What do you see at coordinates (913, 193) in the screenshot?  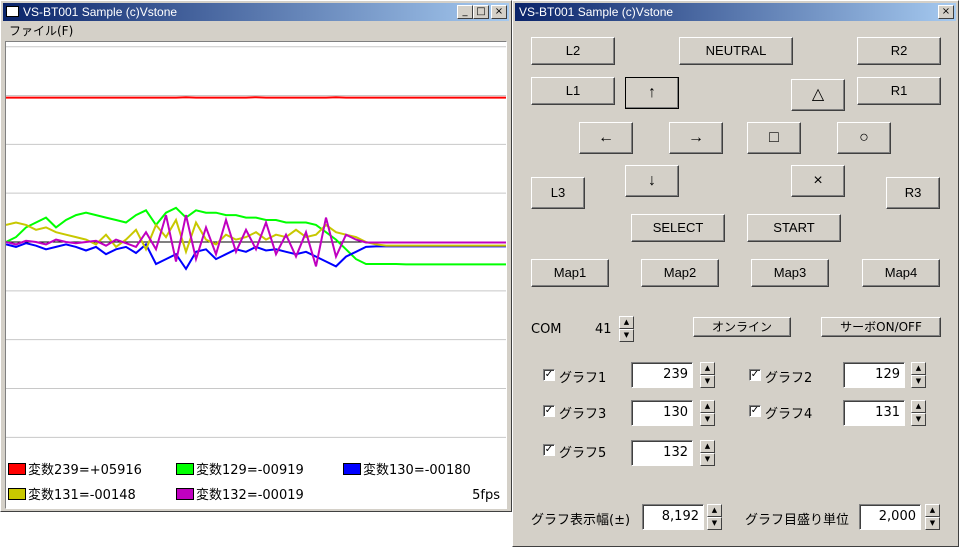 I see `r3-button: R3` at bounding box center [913, 193].